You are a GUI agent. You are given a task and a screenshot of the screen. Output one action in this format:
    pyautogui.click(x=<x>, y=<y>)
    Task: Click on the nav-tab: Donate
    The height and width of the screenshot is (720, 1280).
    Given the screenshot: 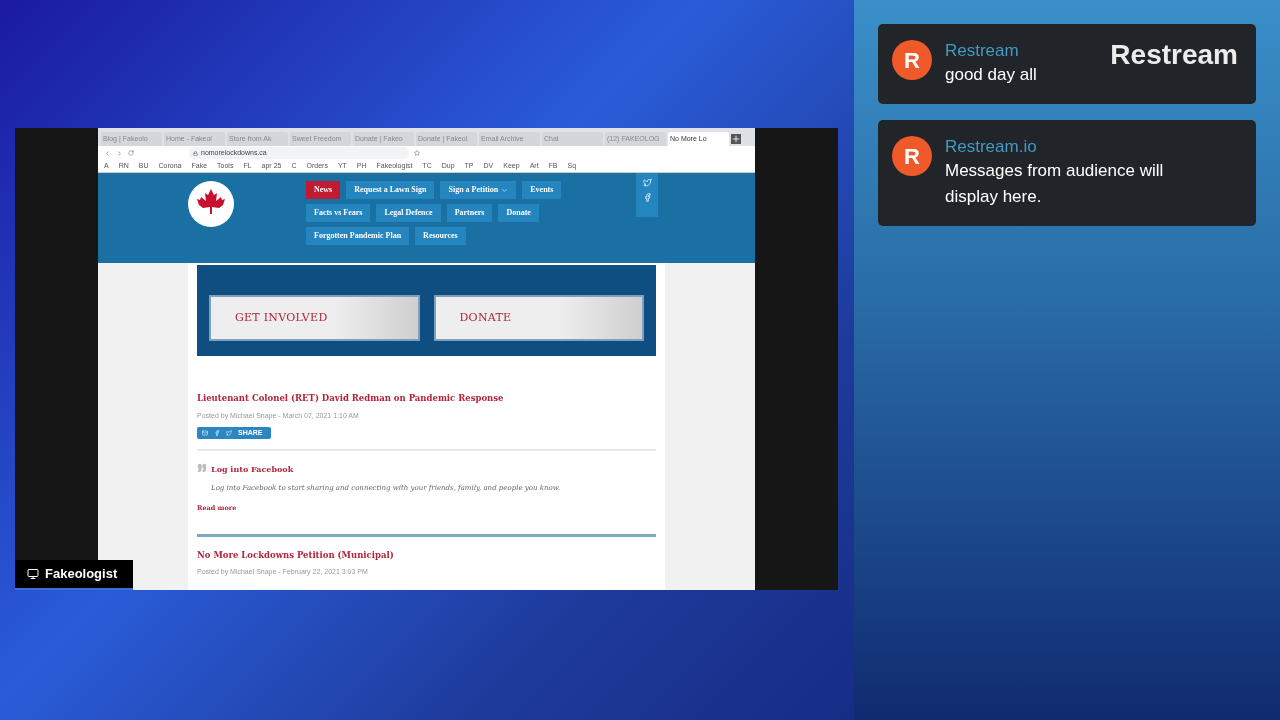 What is the action you would take?
    pyautogui.click(x=518, y=213)
    